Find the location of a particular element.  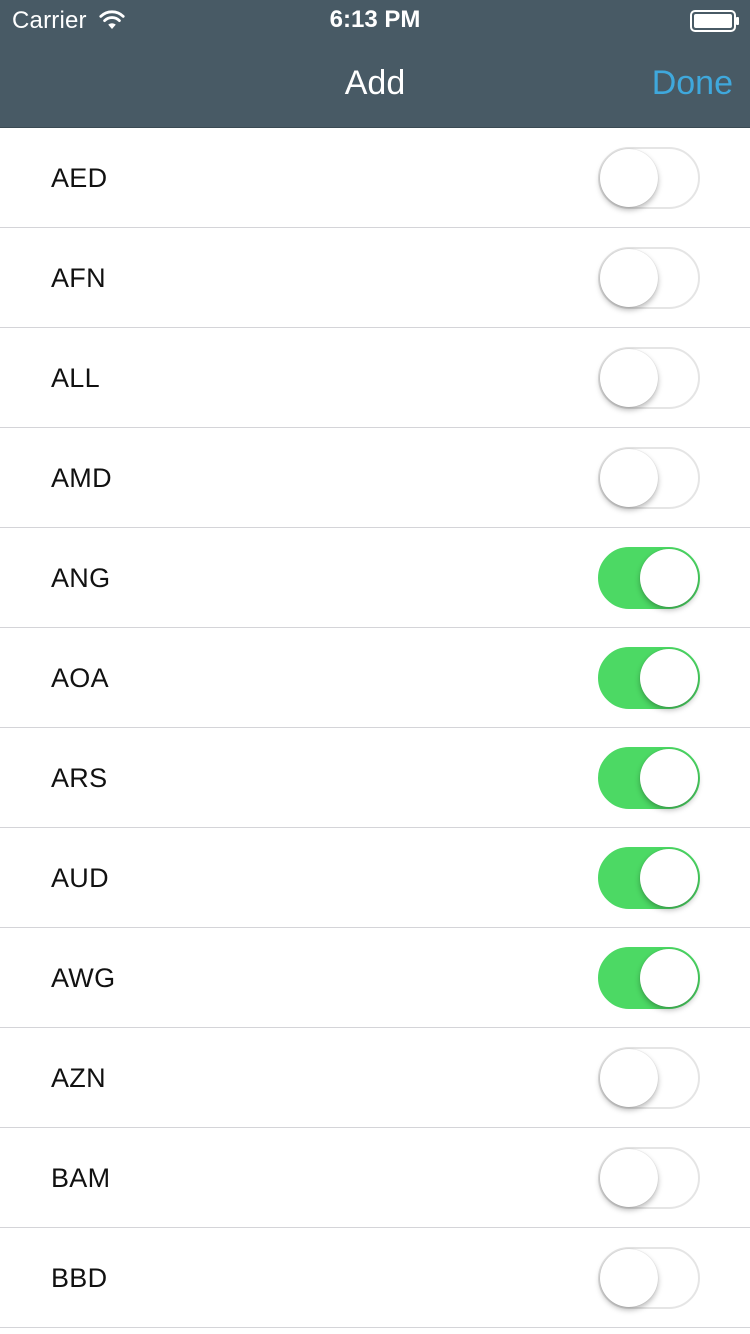

currency-toggle-ang is located at coordinates (649, 578).